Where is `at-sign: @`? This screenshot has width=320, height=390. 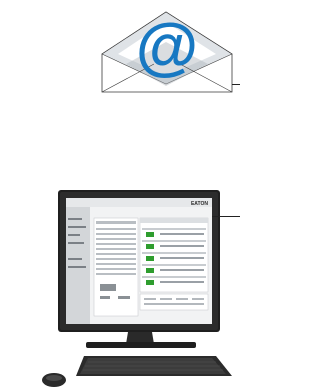 at-sign: @ is located at coordinates (167, 46).